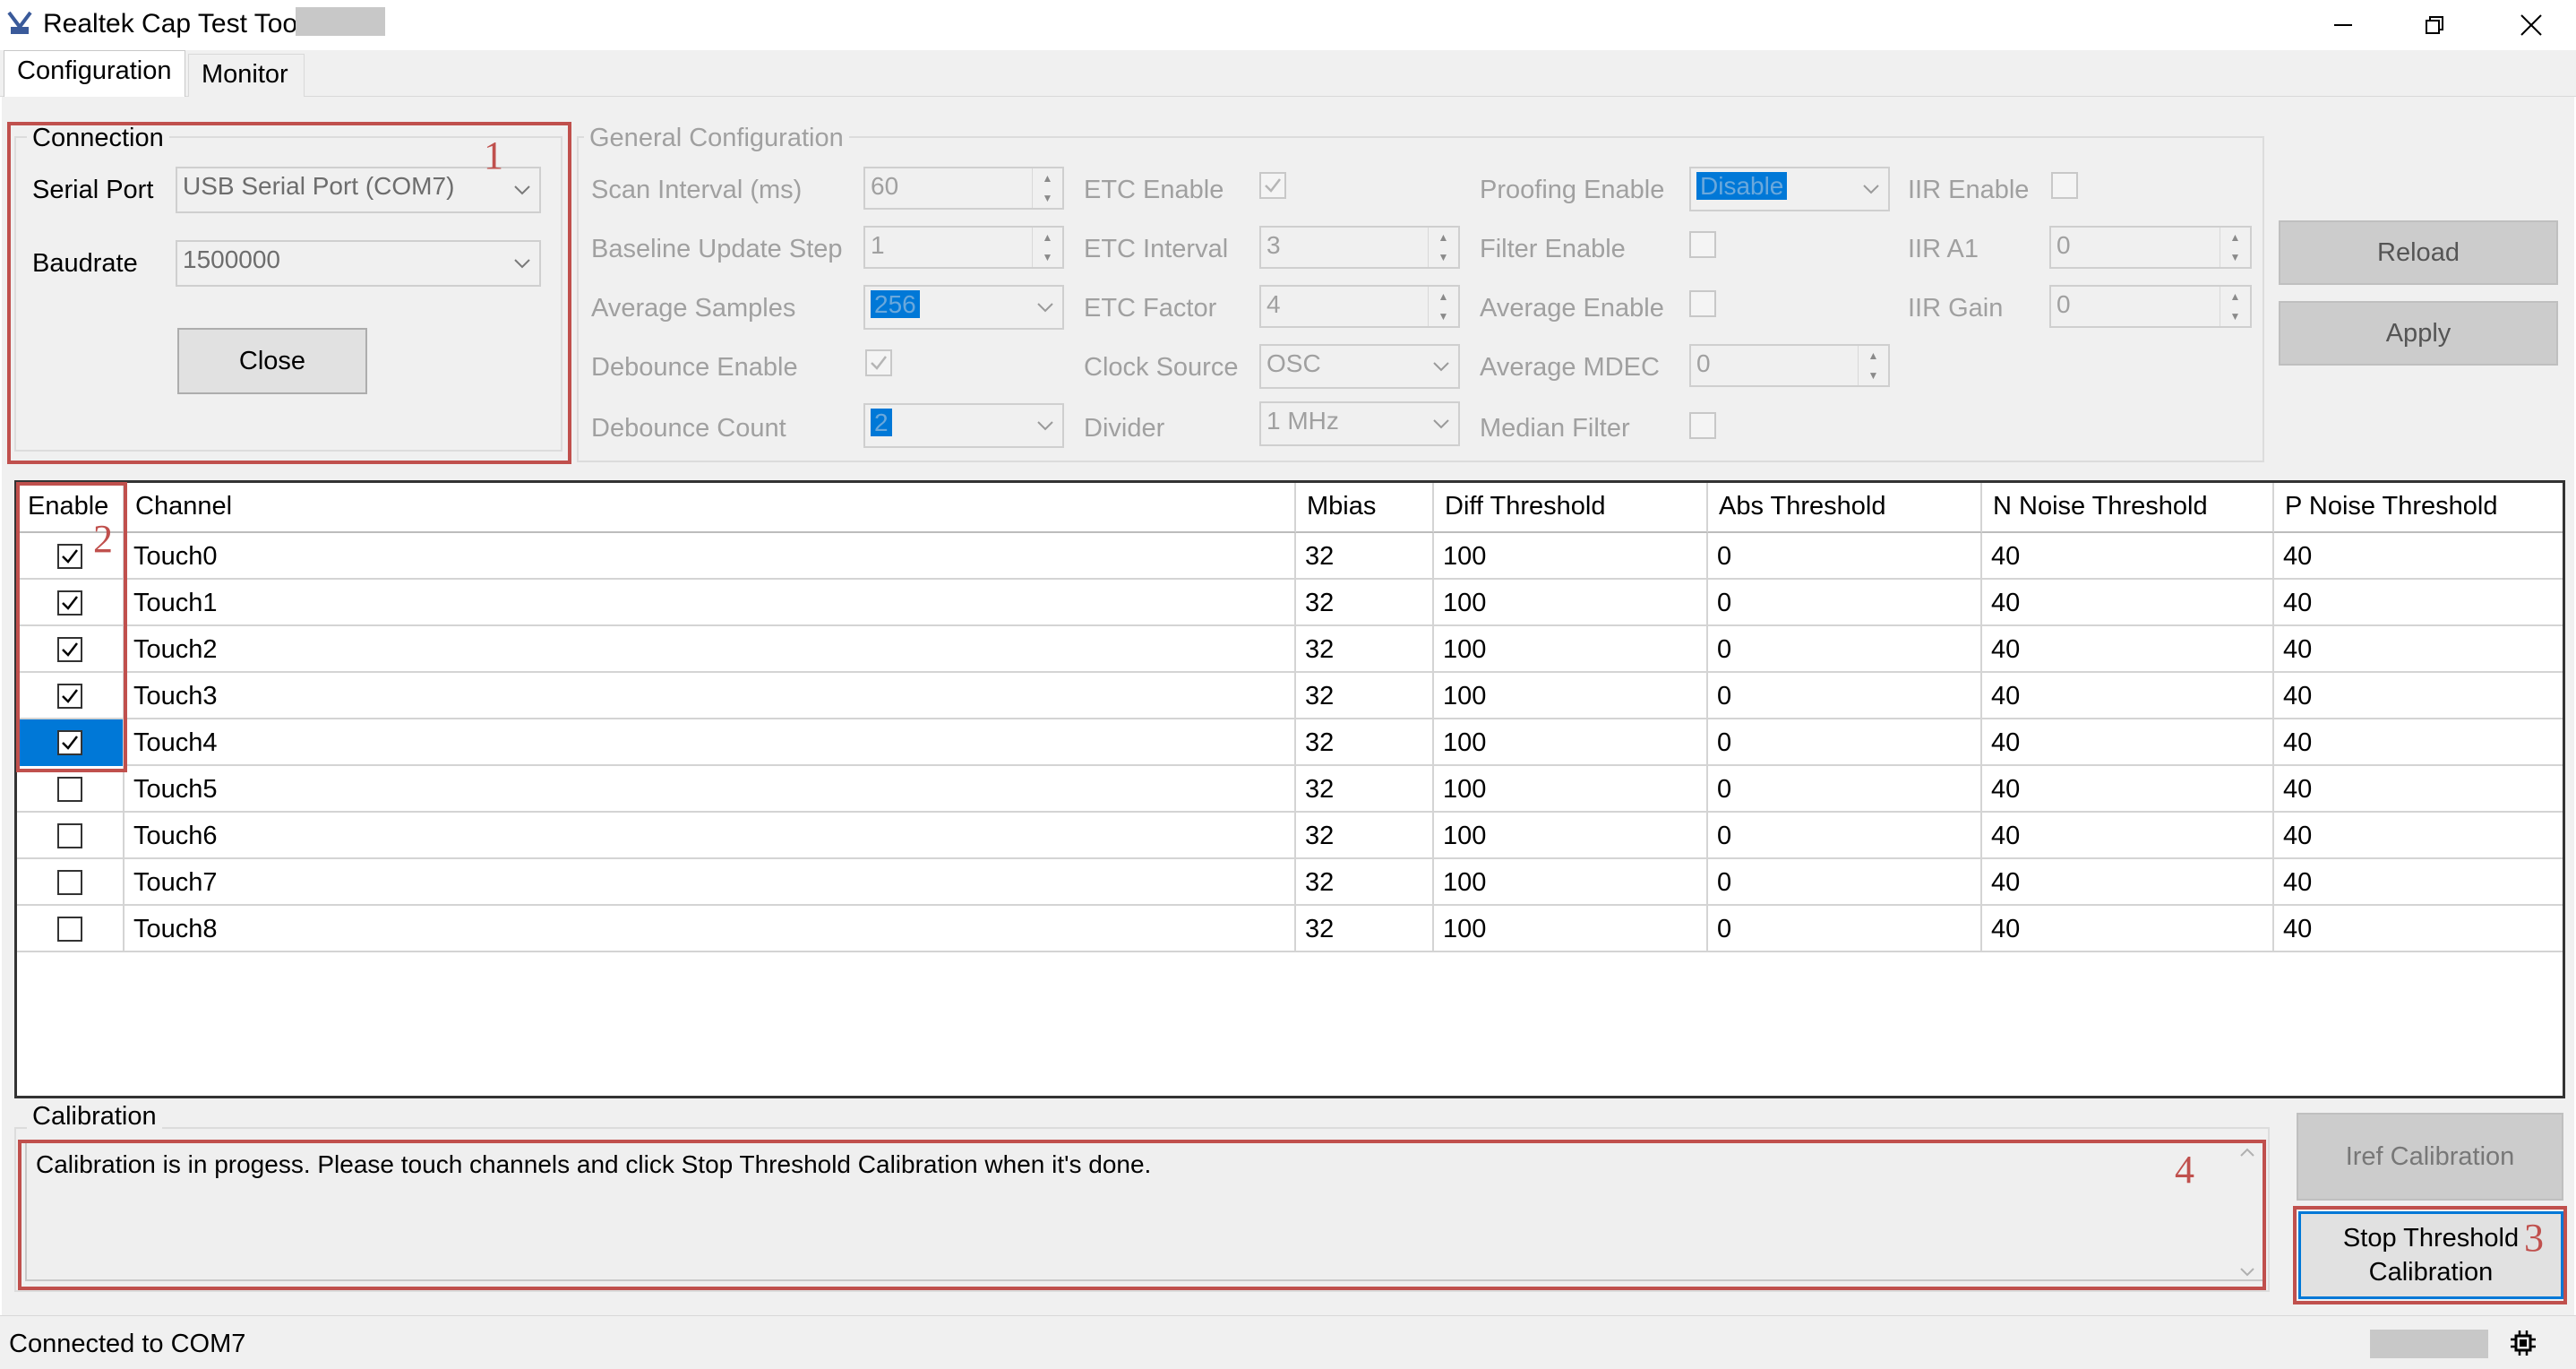  Describe the element at coordinates (1789, 365) in the screenshot. I see `average-mdec-spinner: 0 ▲ ▼` at that location.